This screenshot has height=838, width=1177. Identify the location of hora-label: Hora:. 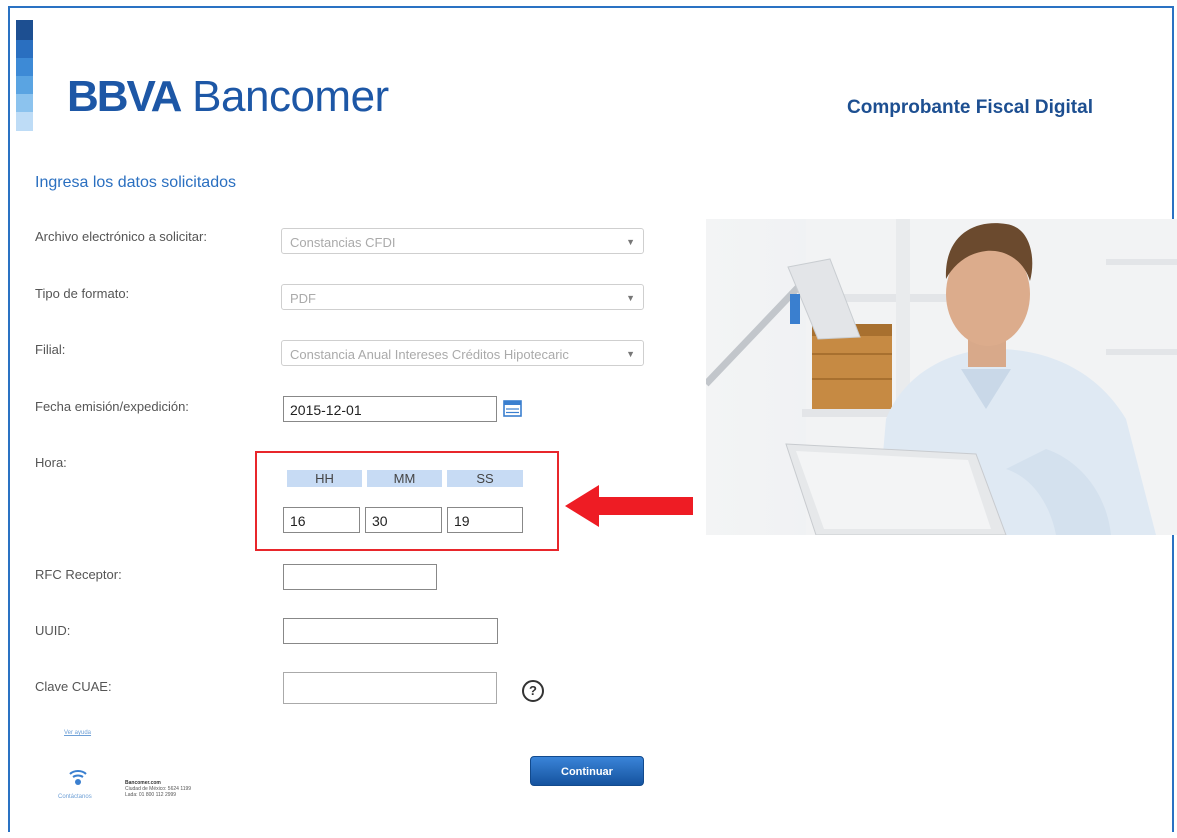
(51, 462).